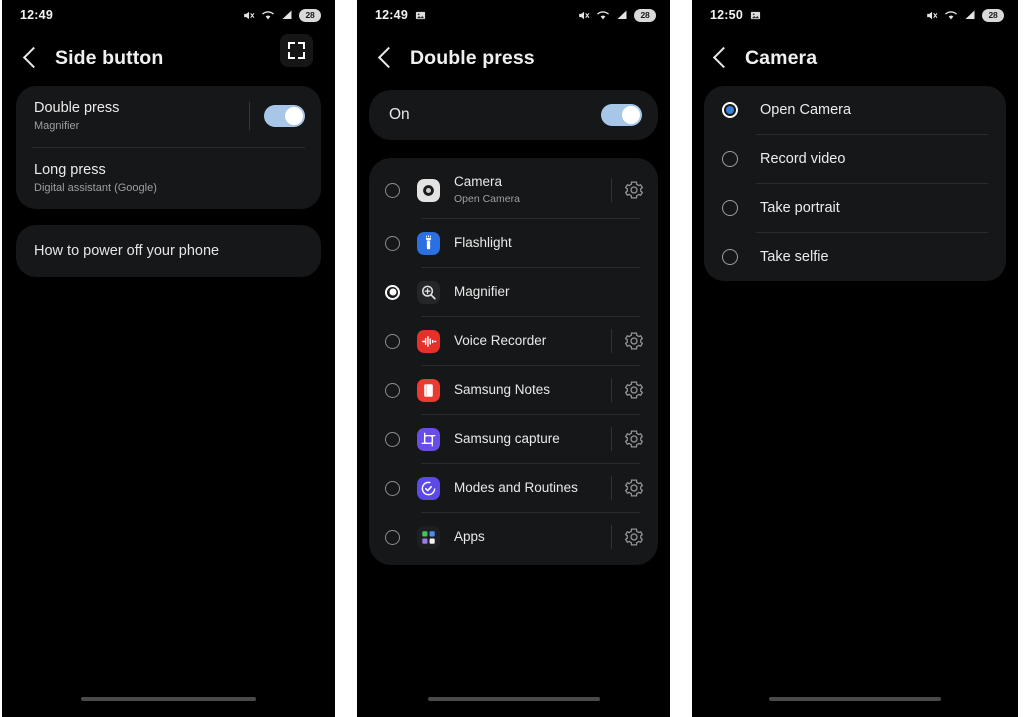 The image size is (1024, 717). I want to click on app-name: Voice Recorder, so click(500, 340).